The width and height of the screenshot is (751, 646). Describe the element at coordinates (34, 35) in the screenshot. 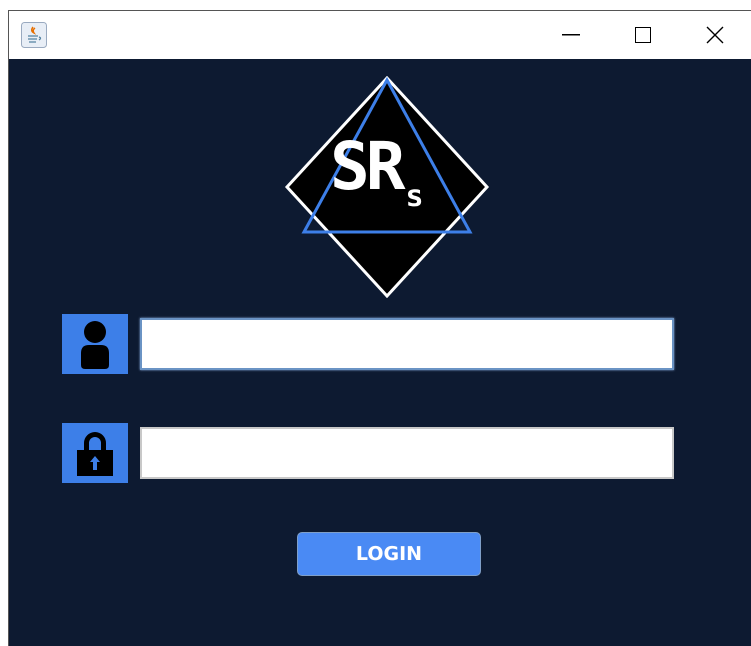

I see `app-icon` at that location.